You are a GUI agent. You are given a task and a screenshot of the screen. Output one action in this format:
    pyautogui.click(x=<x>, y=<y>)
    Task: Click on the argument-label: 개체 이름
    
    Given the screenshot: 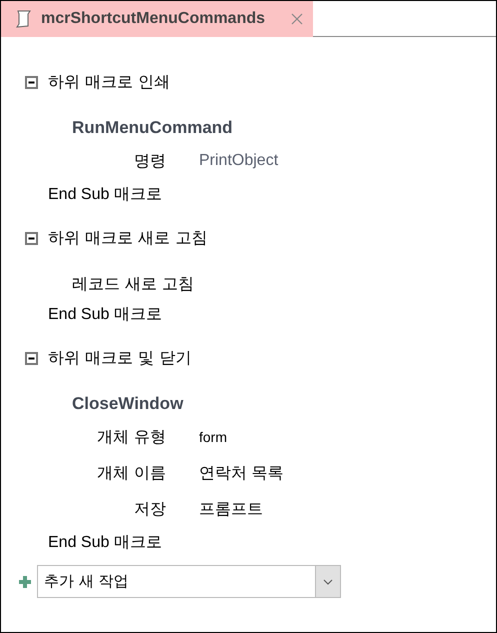 What is the action you would take?
    pyautogui.click(x=131, y=473)
    